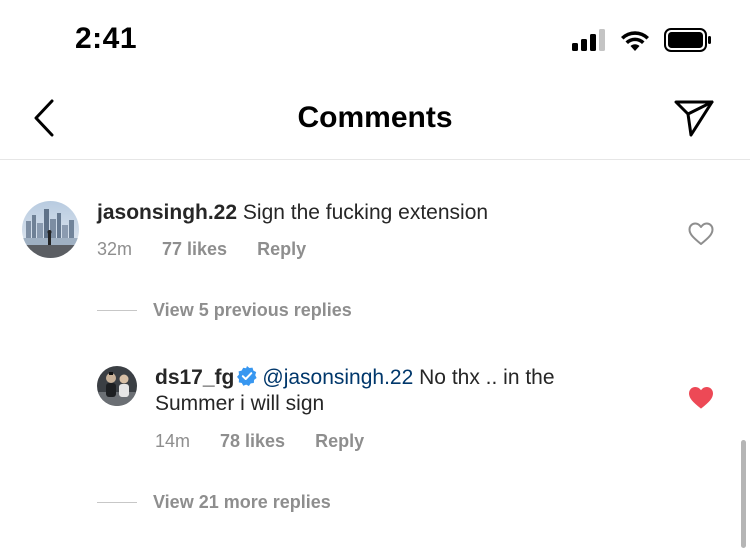 This screenshot has height=548, width=750. What do you see at coordinates (247, 376) in the screenshot?
I see `verified-badge-icon` at bounding box center [247, 376].